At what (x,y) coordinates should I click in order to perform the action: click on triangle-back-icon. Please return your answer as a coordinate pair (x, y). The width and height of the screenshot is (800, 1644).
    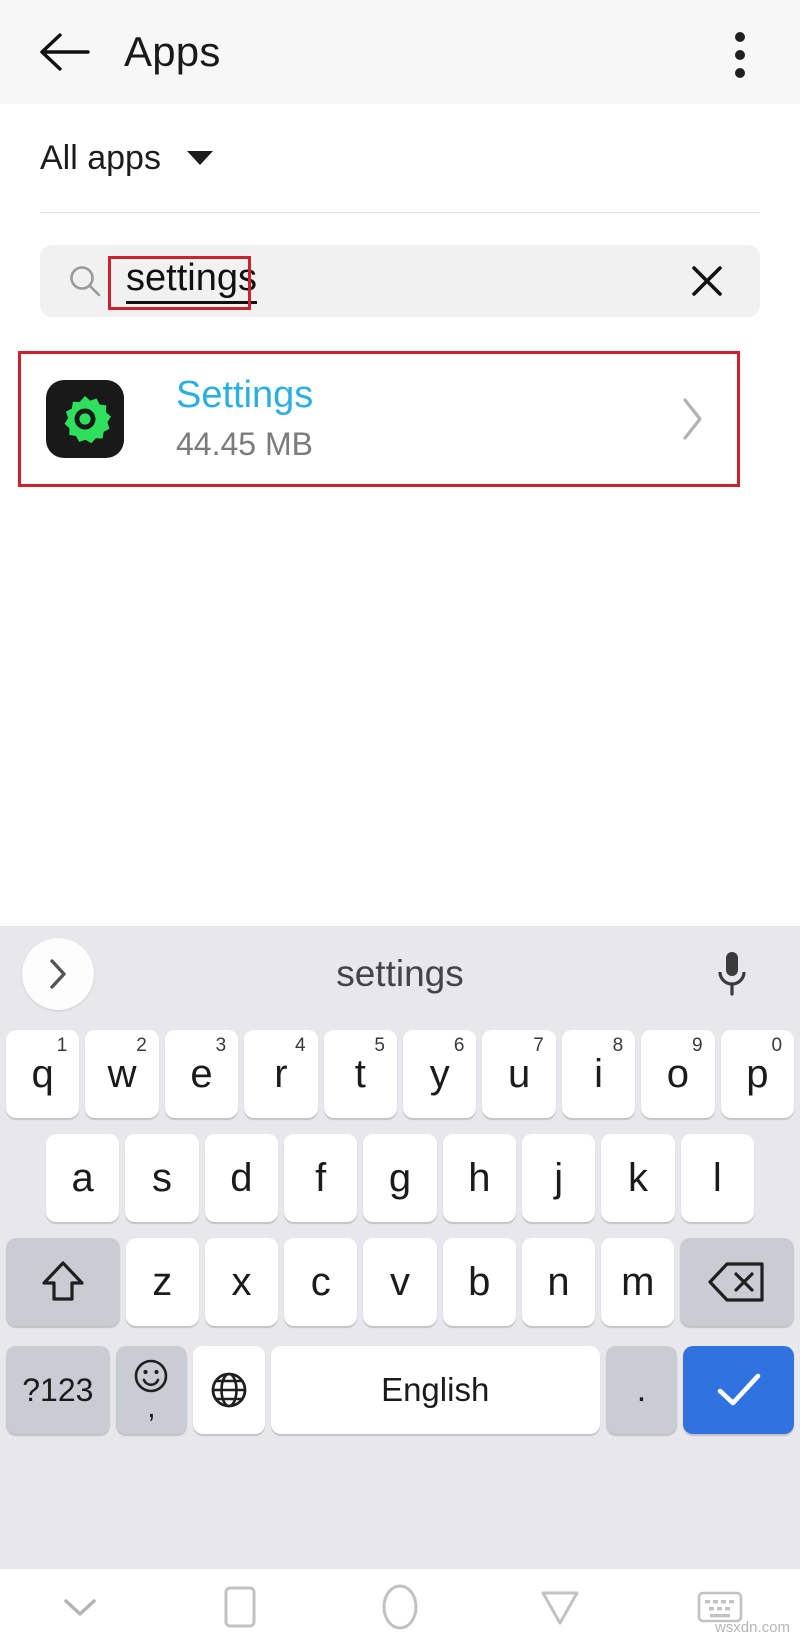
    Looking at the image, I should click on (560, 1607).